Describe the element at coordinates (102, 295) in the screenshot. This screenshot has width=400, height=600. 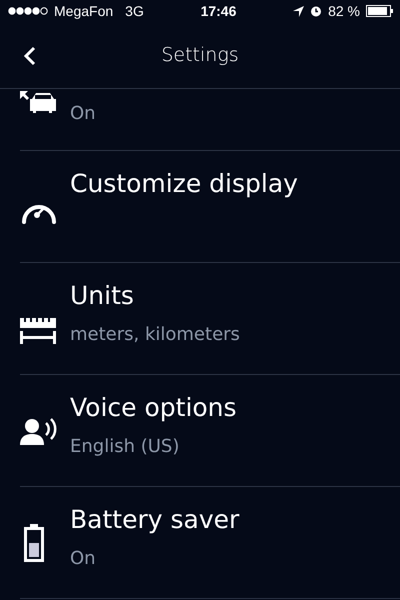
I see `setting-title: Units` at that location.